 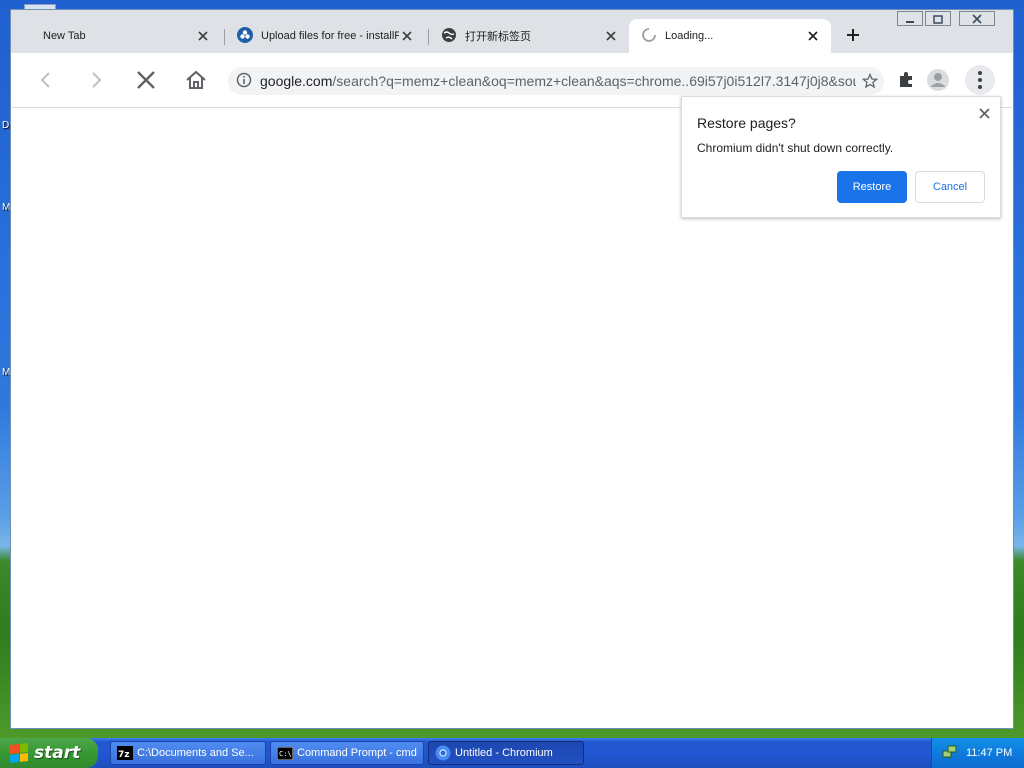 I want to click on taskbar-item-label: Untitled - Chromium, so click(x=504, y=753).